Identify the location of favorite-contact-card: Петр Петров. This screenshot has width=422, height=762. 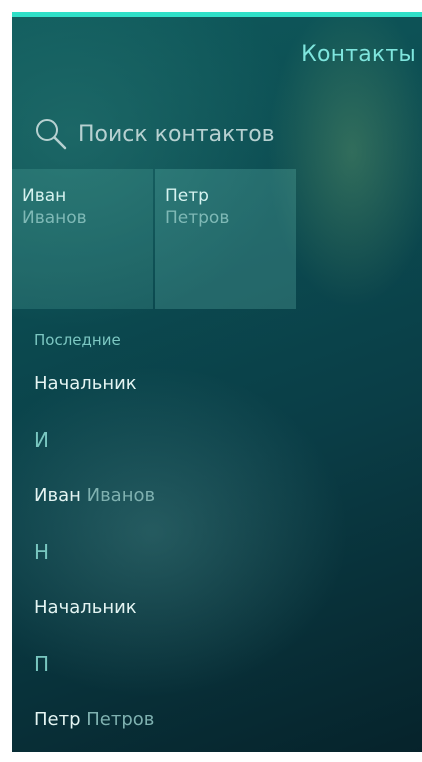
(225, 239).